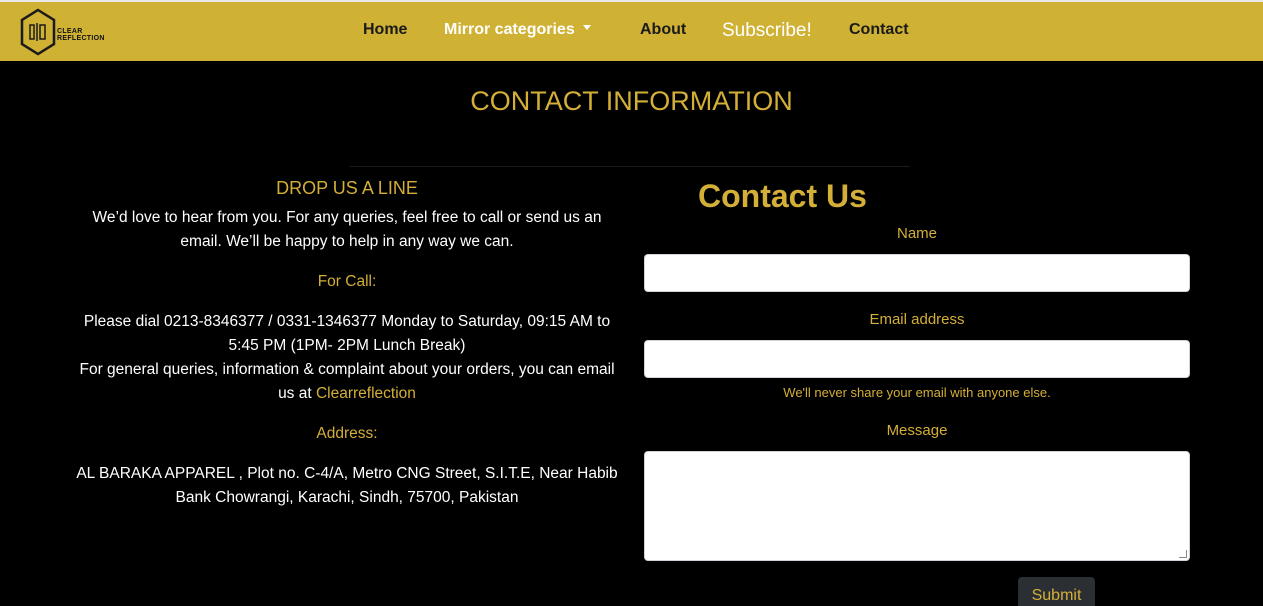 The image size is (1263, 606). I want to click on nav-mirror-categories: Mirror categories, so click(517, 30).